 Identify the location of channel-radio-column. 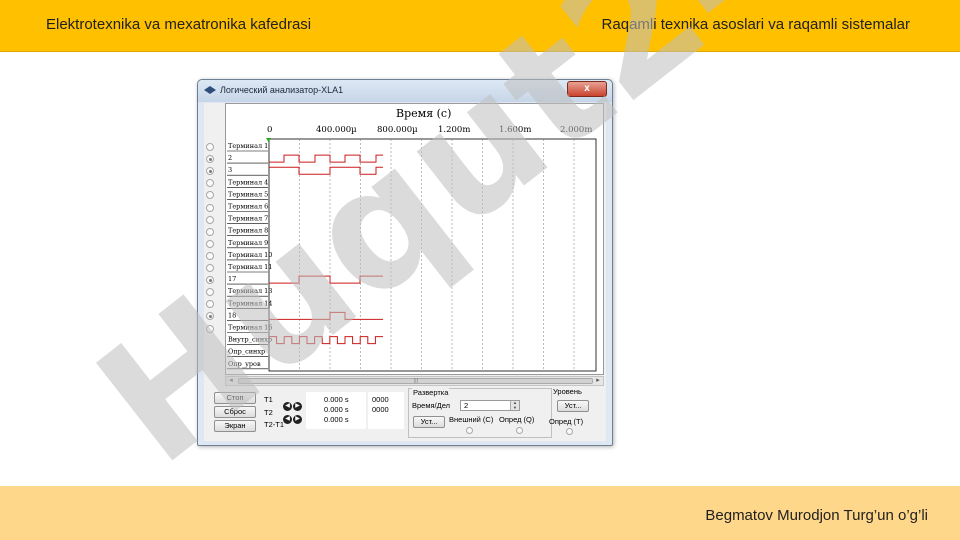
(213, 238).